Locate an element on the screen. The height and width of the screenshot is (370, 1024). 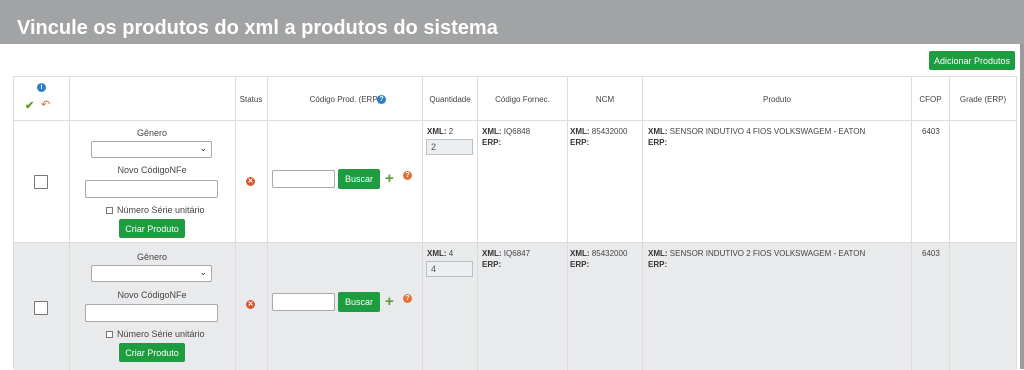
header-status: Status is located at coordinates (251, 99).